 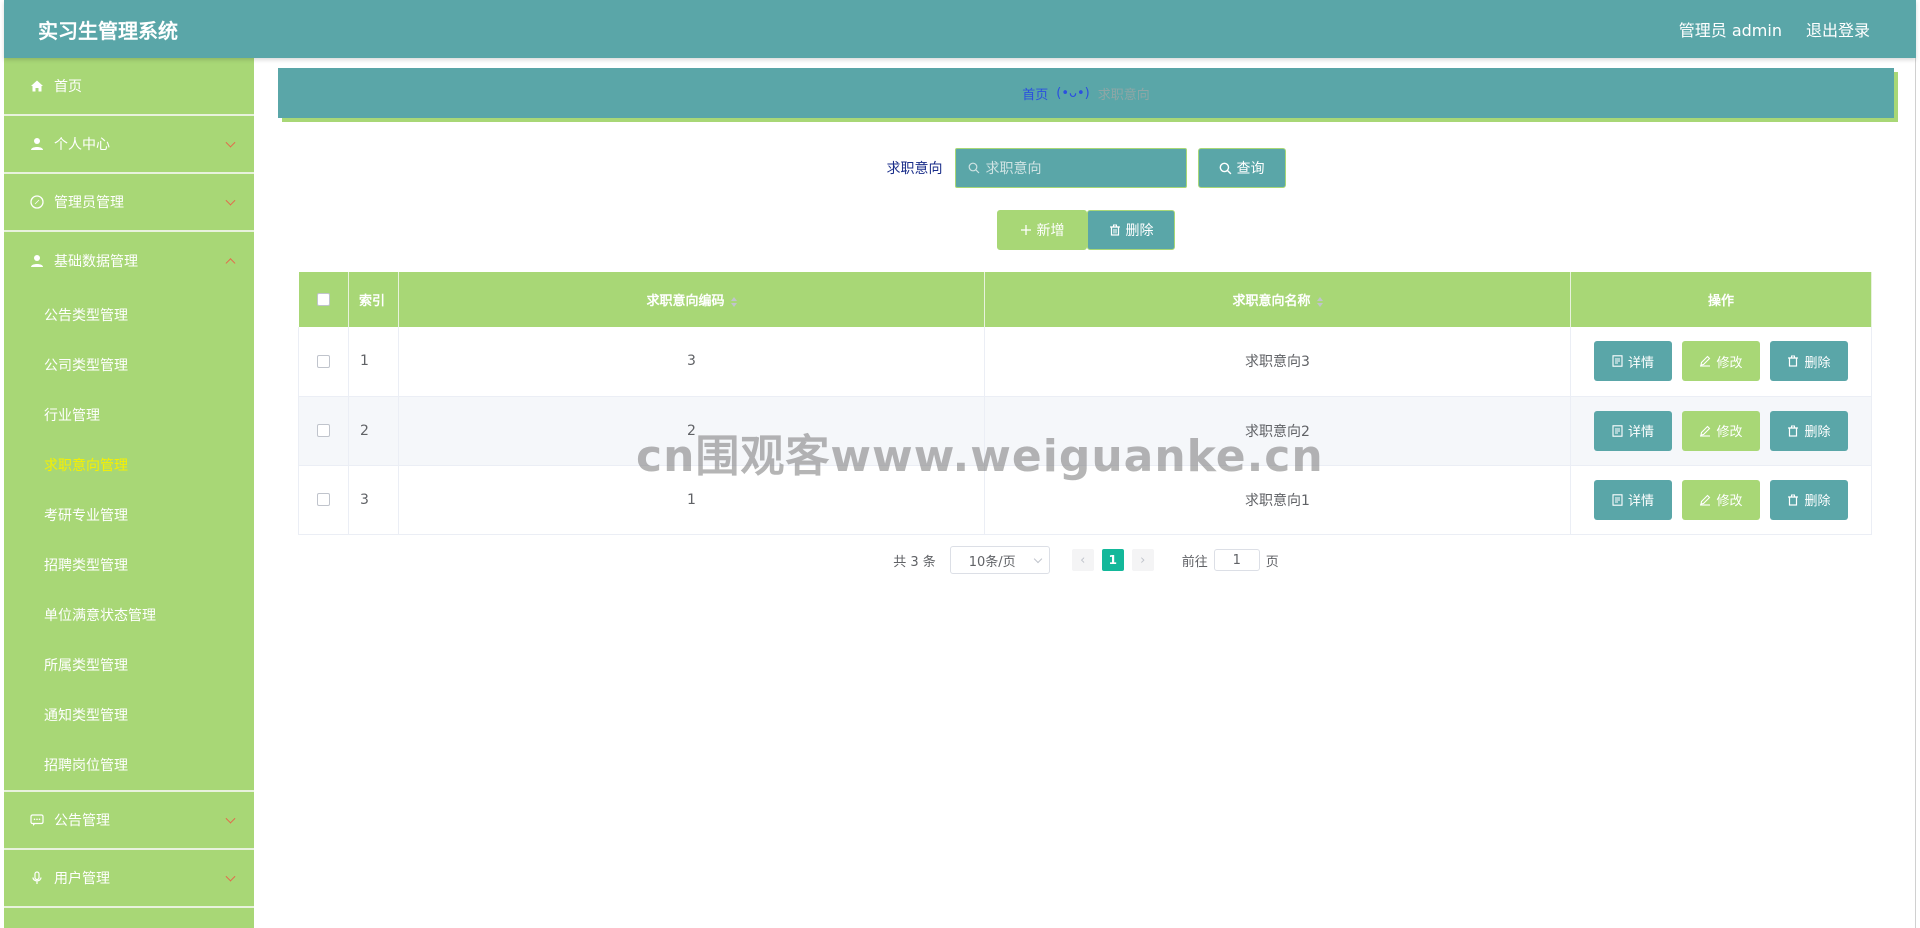 I want to click on sidebar-item-more, so click(x=129, y=918).